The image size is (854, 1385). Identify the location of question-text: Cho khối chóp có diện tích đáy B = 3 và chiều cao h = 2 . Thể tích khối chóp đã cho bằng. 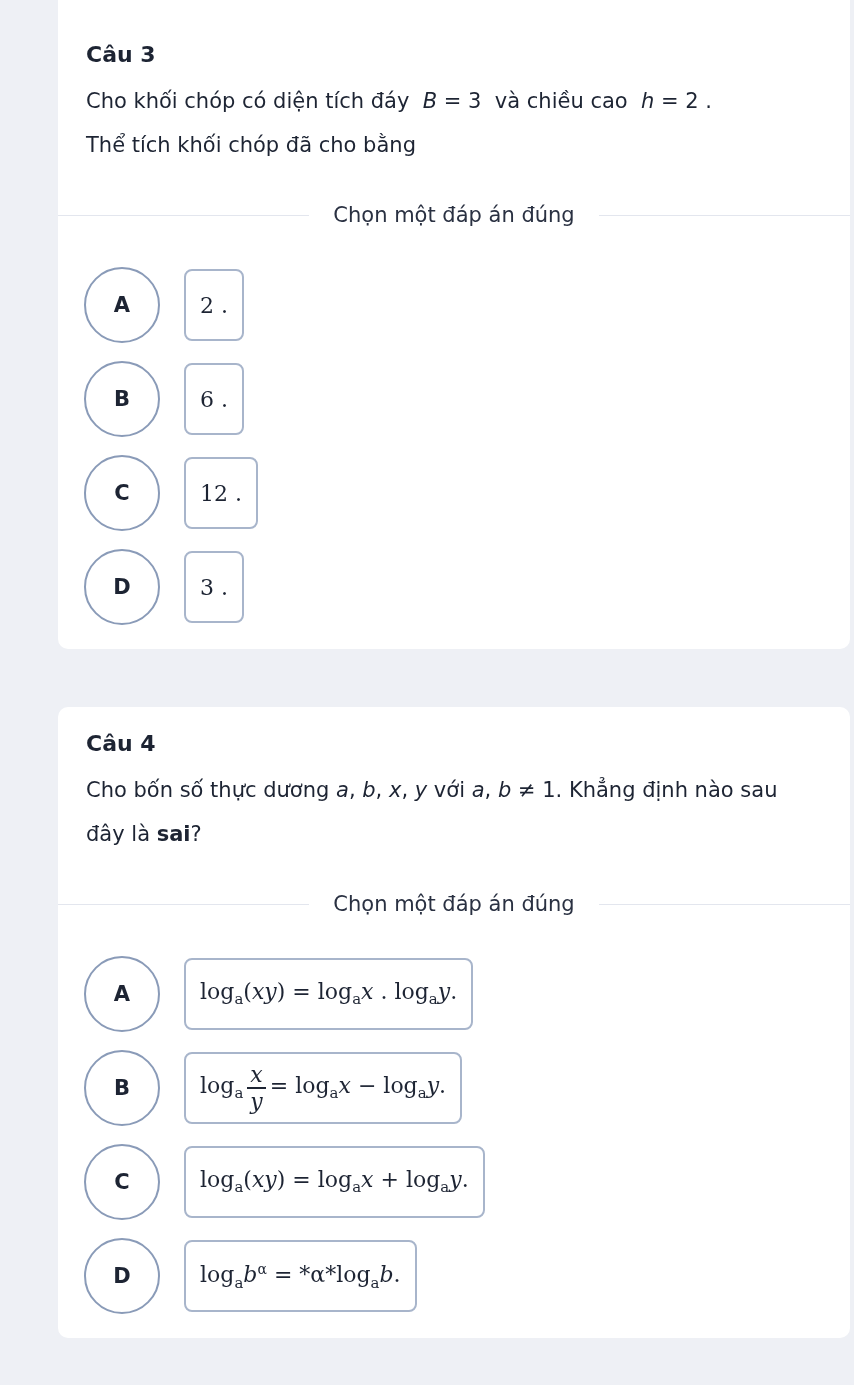
(399, 123).